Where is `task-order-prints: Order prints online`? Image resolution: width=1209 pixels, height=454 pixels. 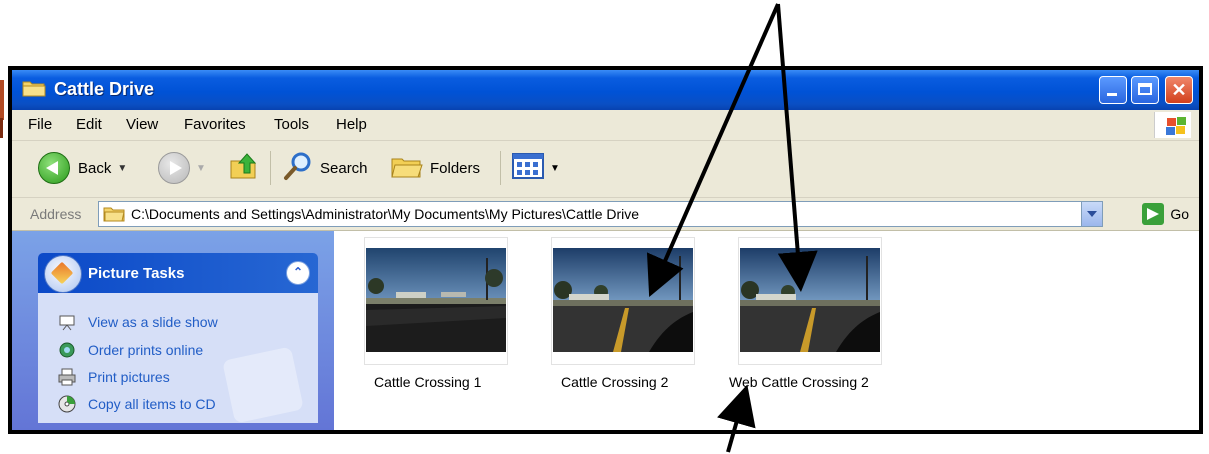 task-order-prints: Order prints online is located at coordinates (130, 350).